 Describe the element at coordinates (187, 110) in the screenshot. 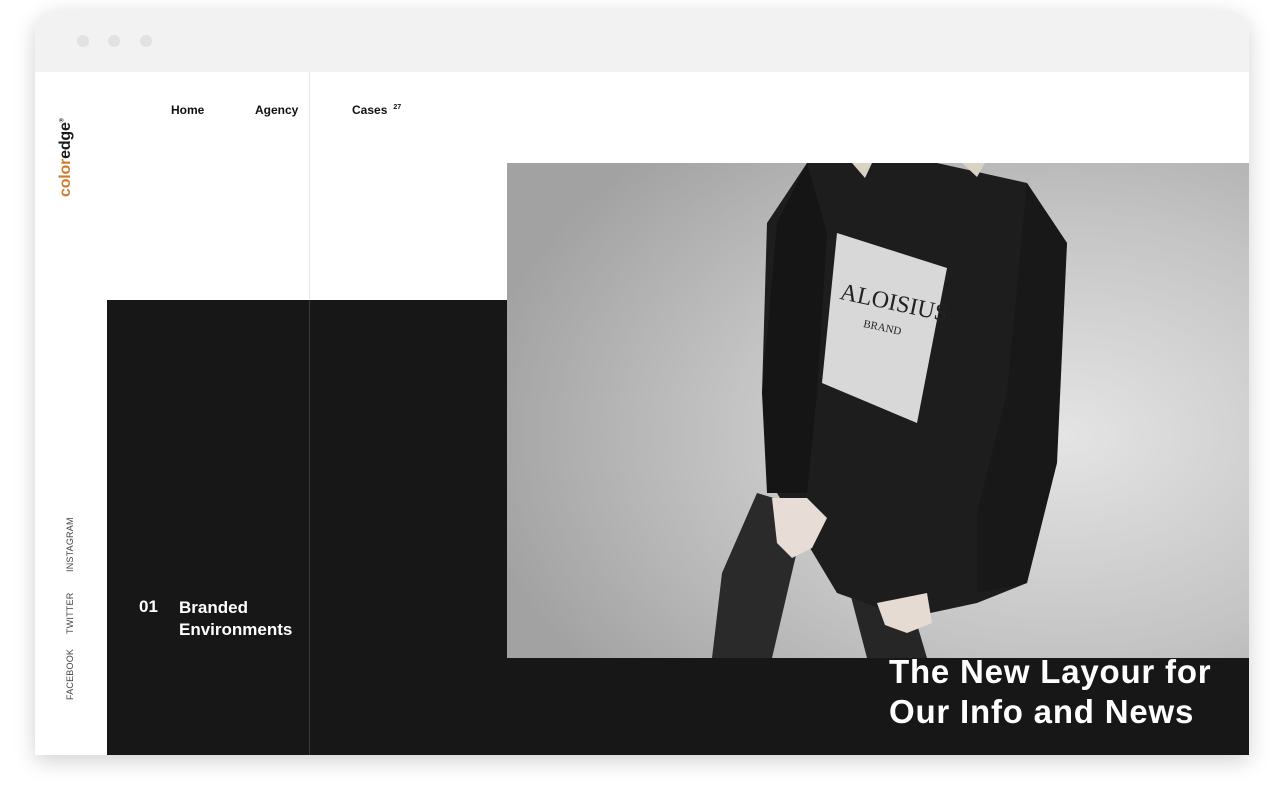

I see `nav-home-link: Home` at that location.